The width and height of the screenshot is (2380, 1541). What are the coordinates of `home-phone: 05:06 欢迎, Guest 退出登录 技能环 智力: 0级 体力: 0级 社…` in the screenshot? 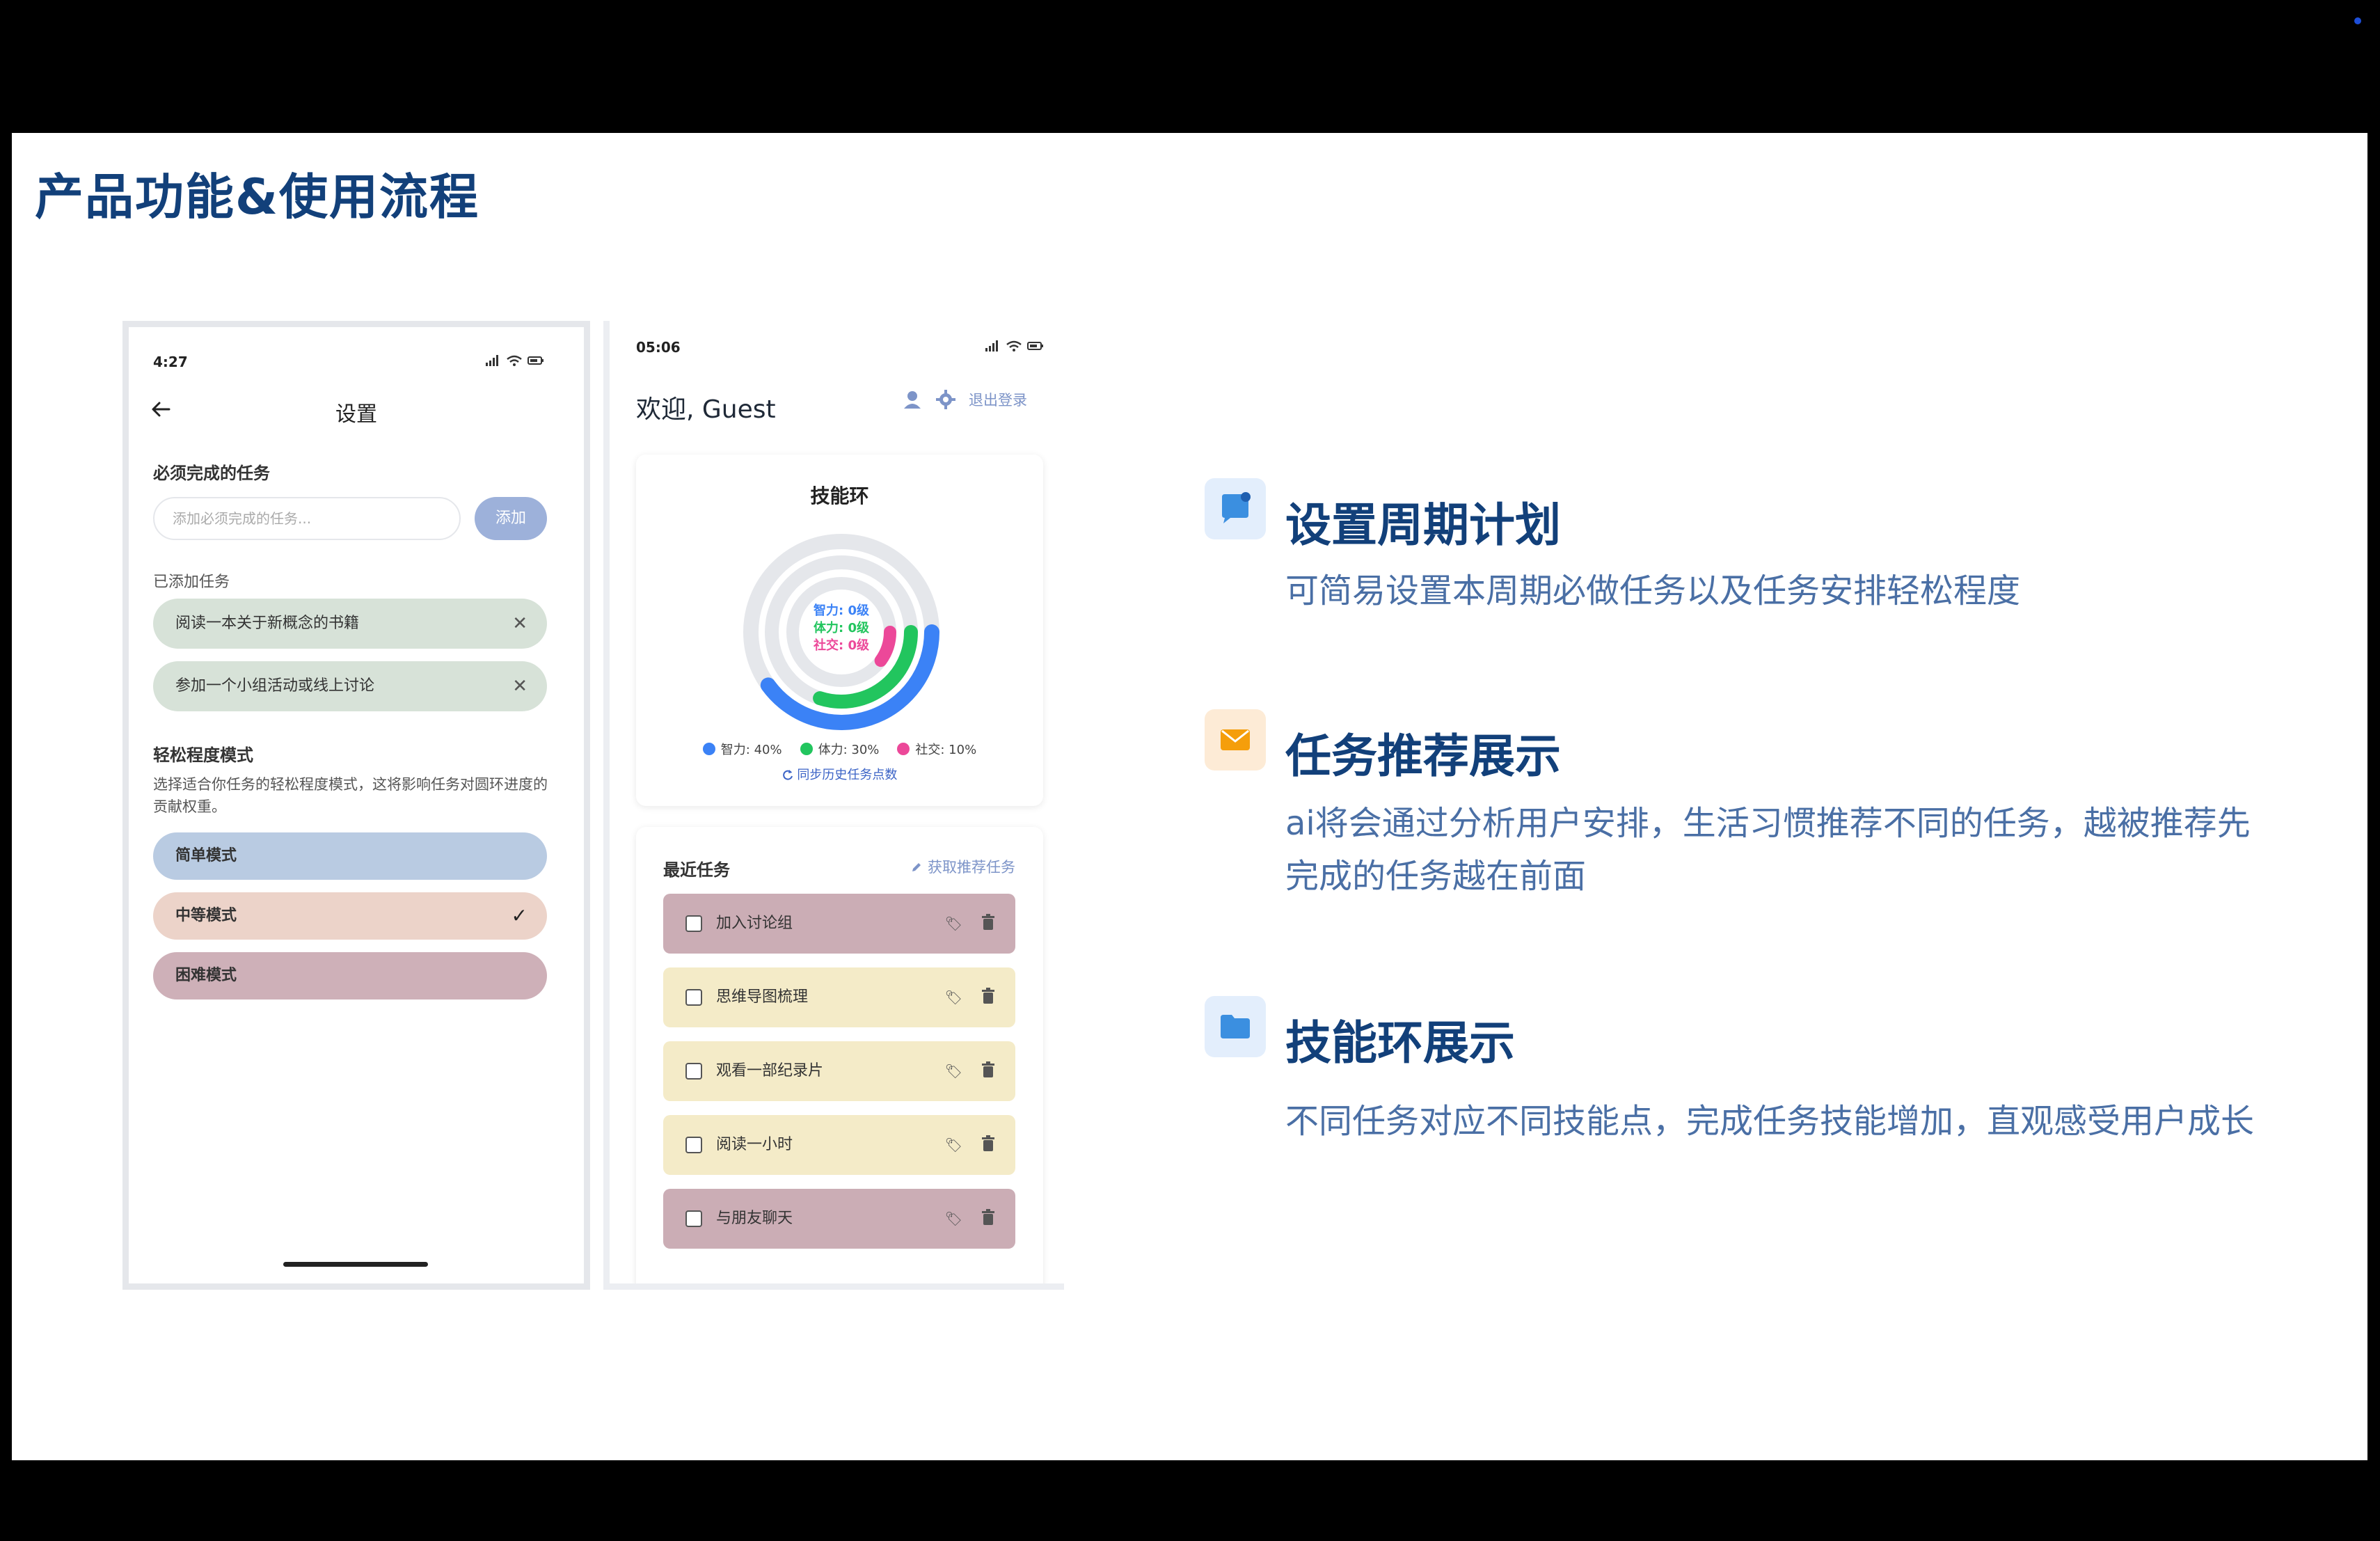 It's located at (833, 805).